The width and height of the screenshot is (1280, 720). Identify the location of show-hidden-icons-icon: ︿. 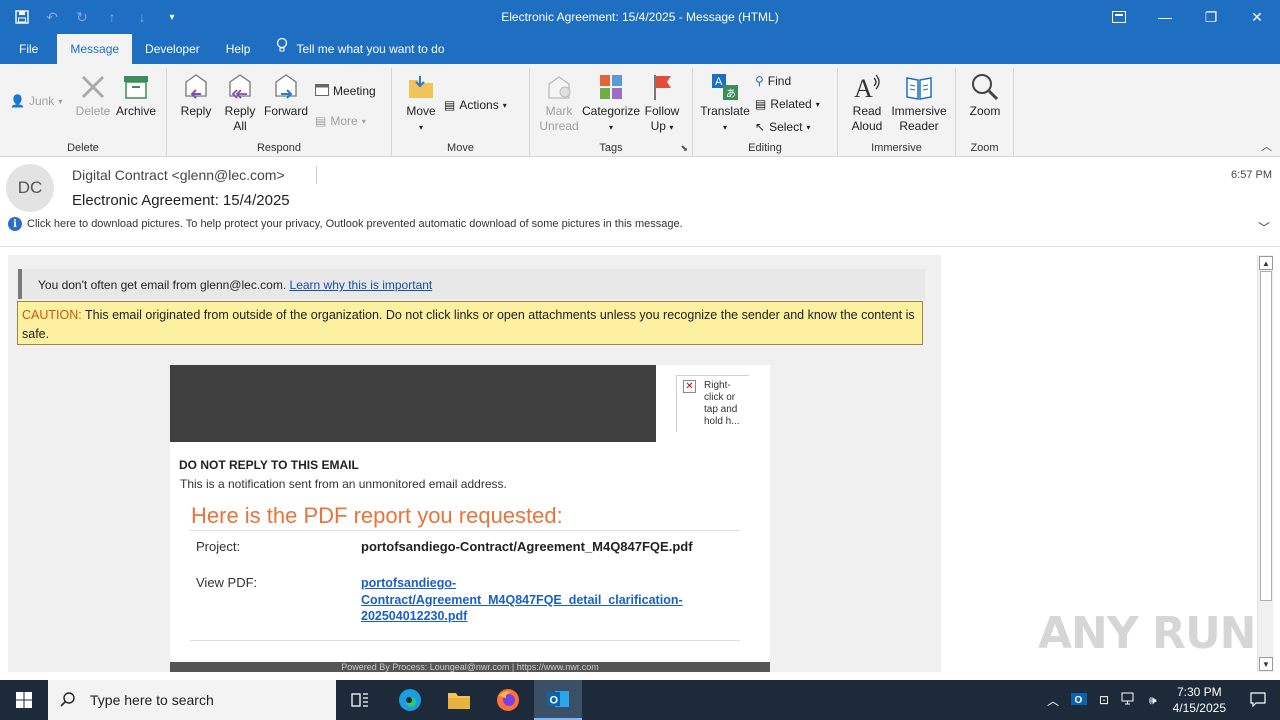
(1053, 700).